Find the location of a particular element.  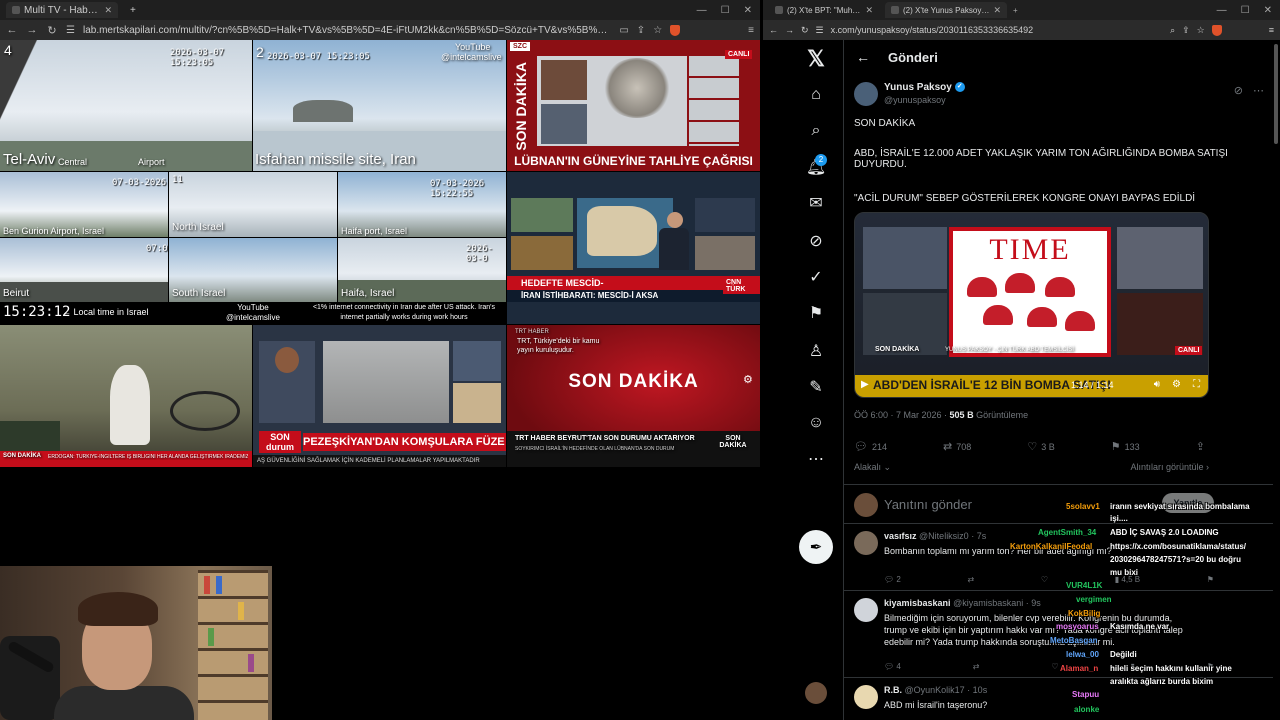

feed-beirut: 07:0 Beirut is located at coordinates (84, 270).